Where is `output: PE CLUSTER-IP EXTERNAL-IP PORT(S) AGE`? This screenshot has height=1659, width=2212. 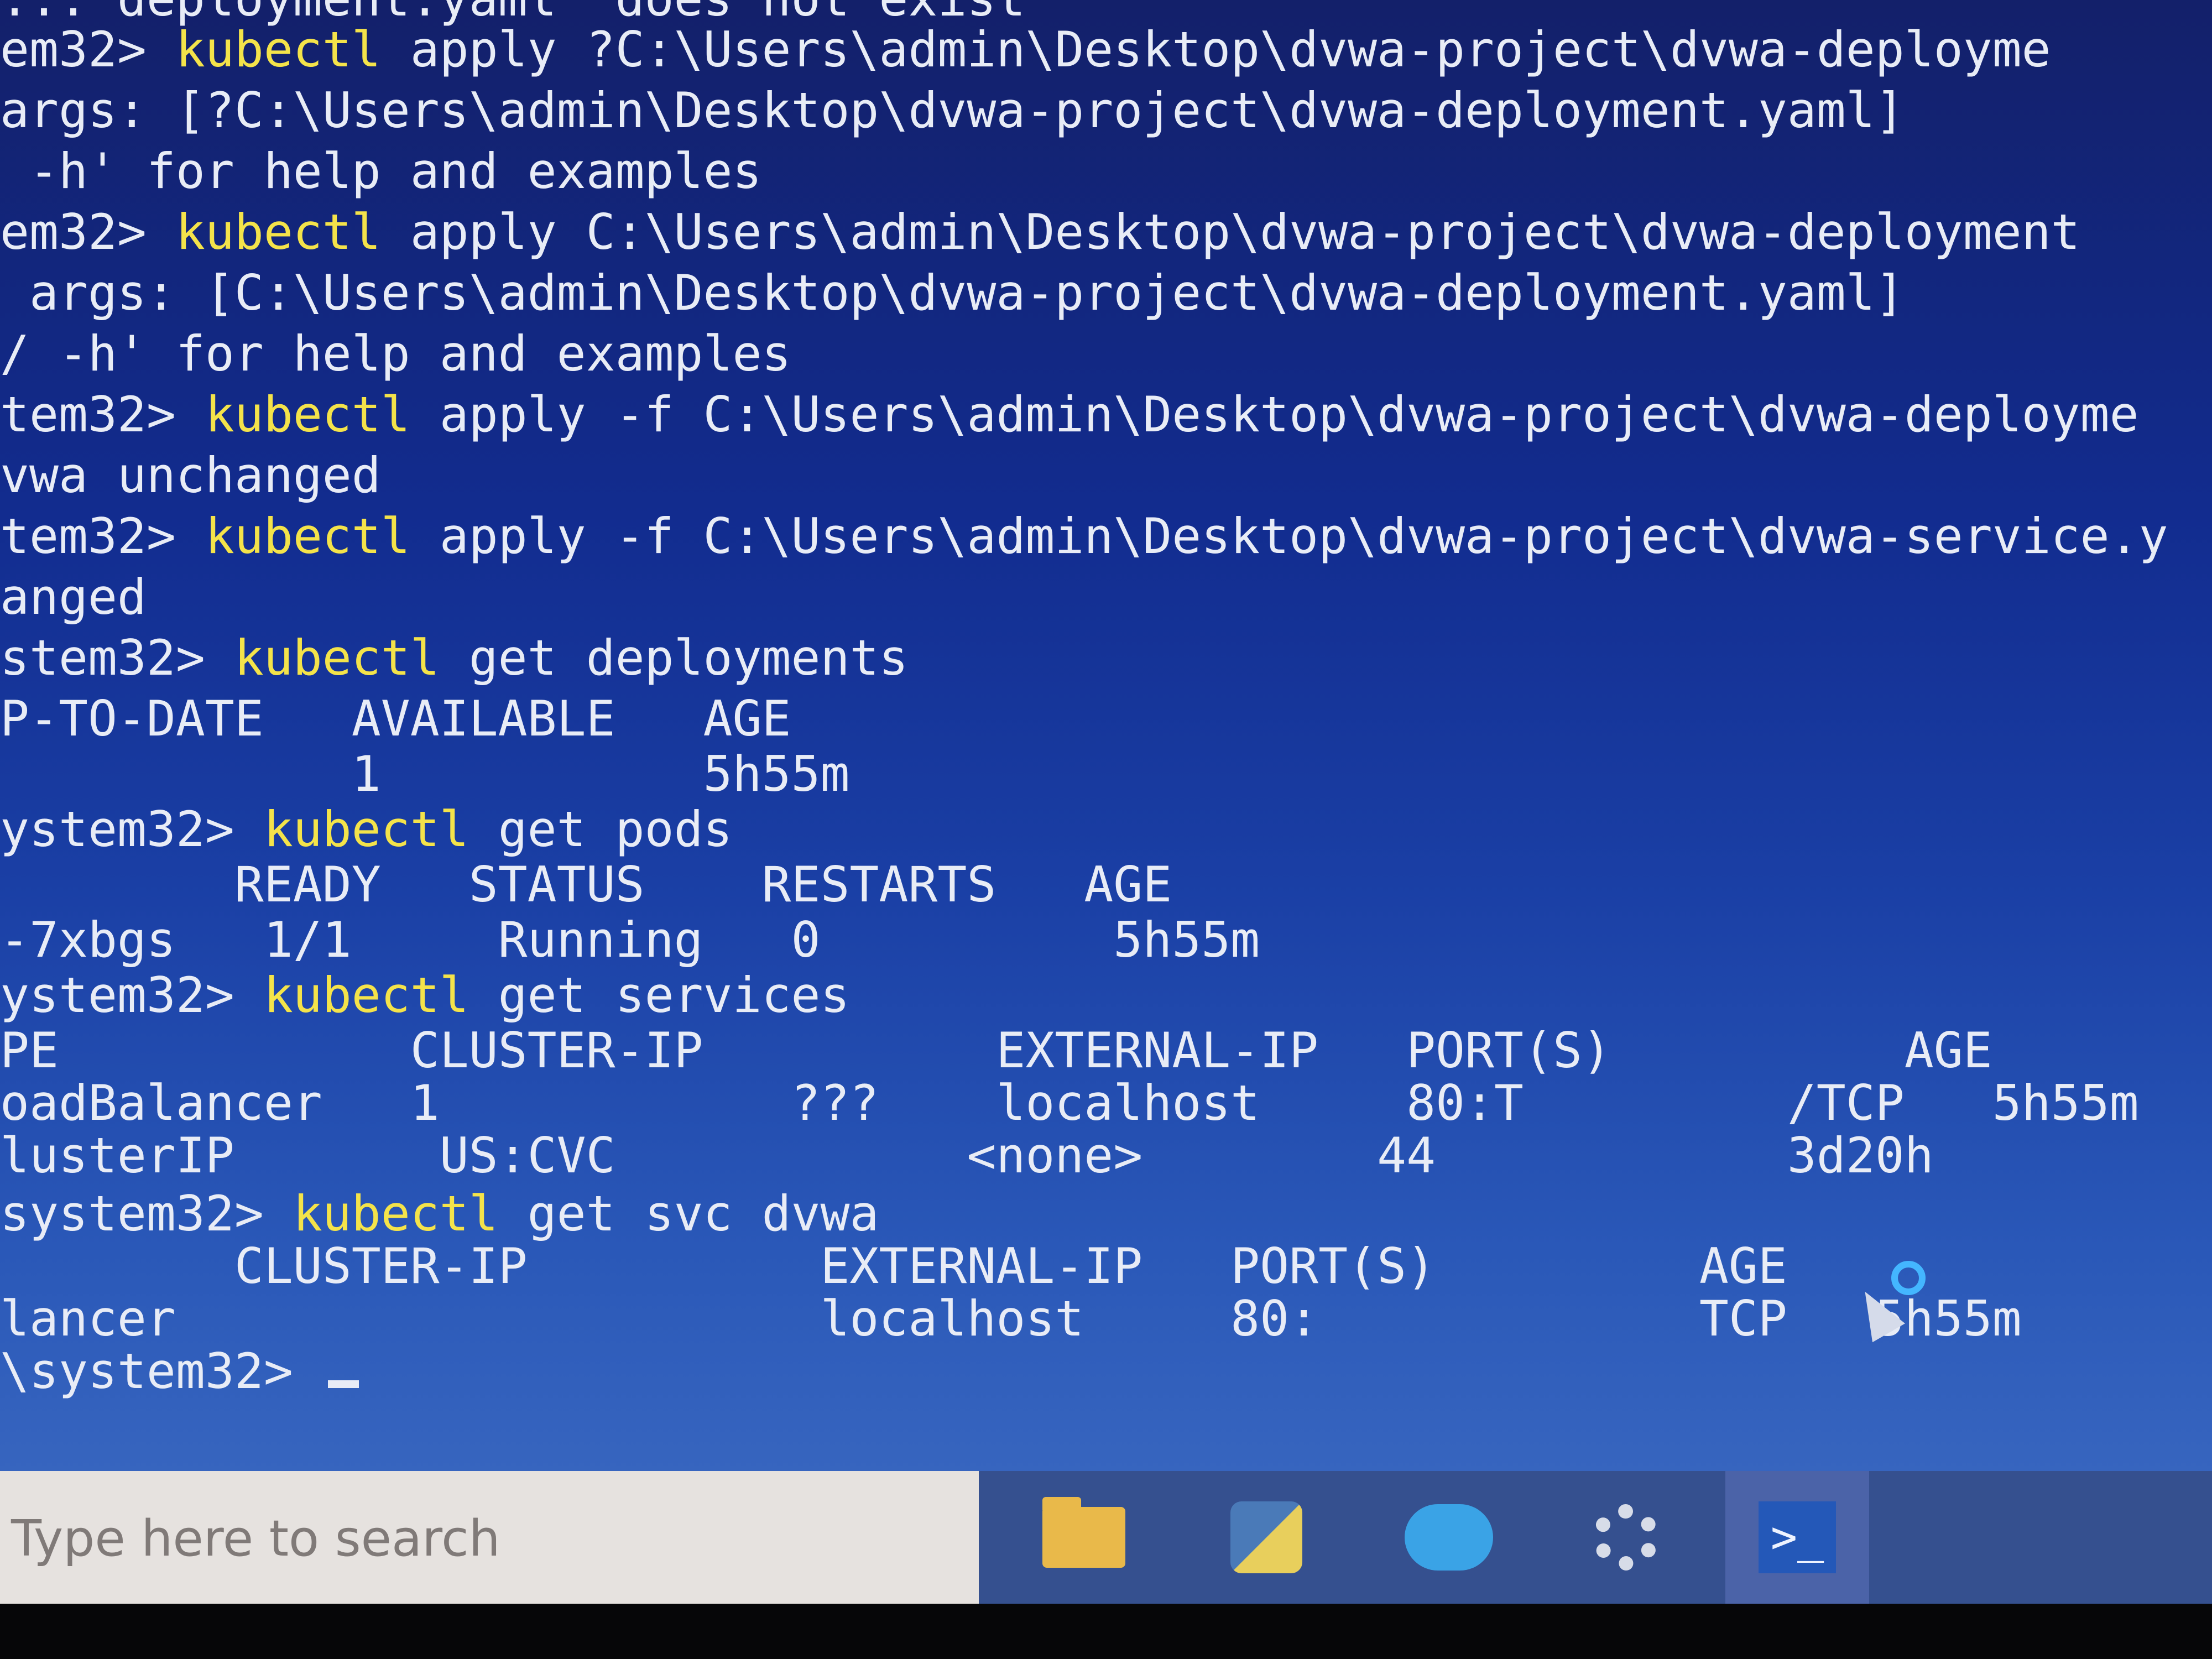 output: PE CLUSTER-IP EXTERNAL-IP PORT(S) AGE is located at coordinates (996, 1050).